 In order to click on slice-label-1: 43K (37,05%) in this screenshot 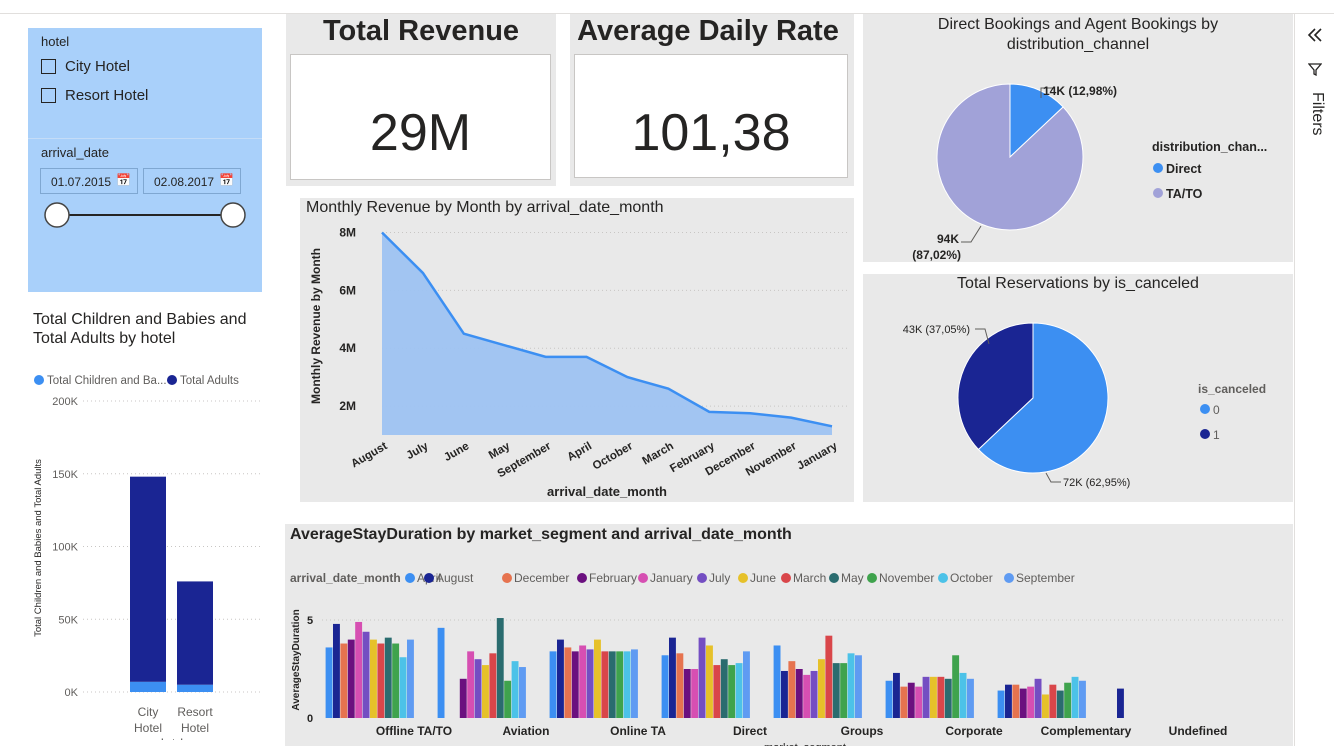, I will do `click(936, 330)`.